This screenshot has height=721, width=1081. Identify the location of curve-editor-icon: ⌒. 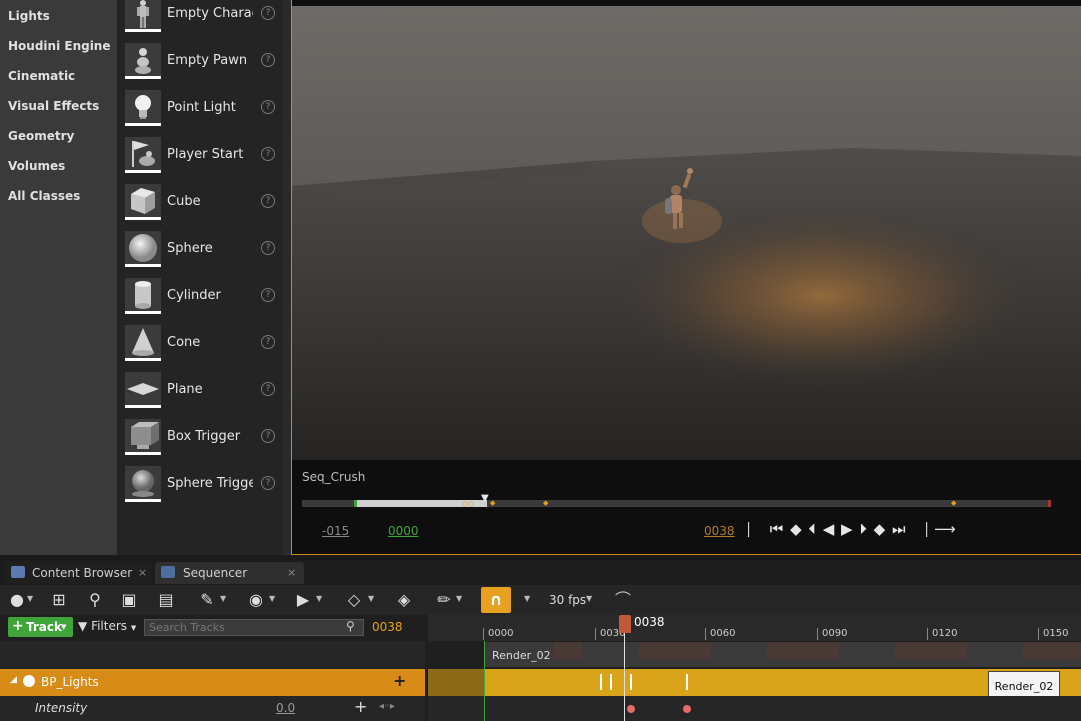
(623, 600).